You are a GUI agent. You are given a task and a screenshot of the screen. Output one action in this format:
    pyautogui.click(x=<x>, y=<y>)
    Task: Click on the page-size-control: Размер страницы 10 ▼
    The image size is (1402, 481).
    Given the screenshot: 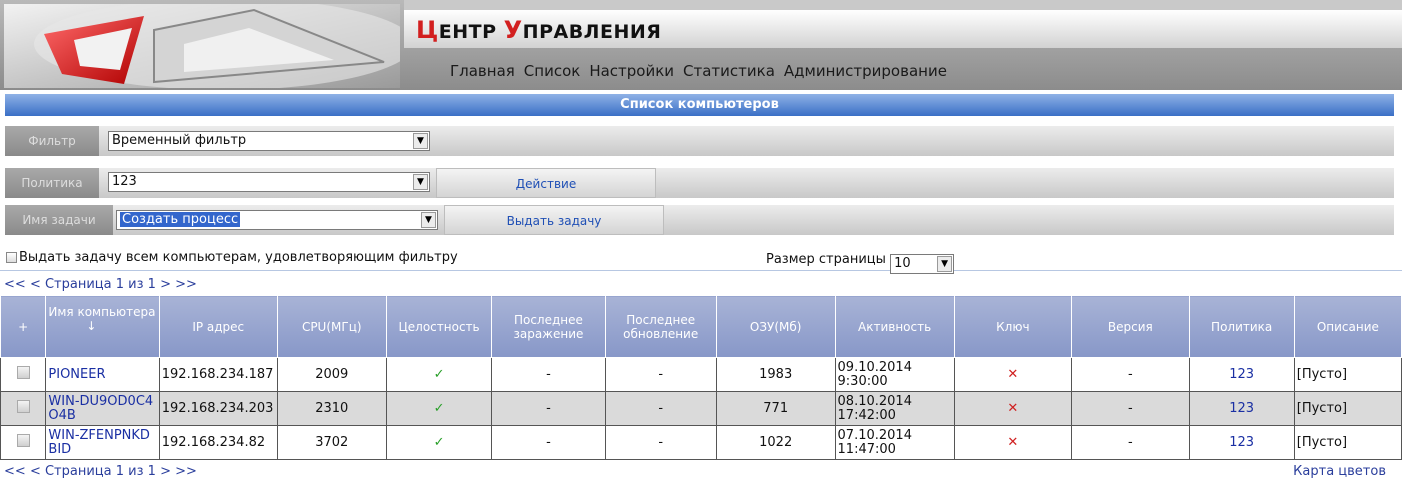 What is the action you would take?
    pyautogui.click(x=860, y=262)
    